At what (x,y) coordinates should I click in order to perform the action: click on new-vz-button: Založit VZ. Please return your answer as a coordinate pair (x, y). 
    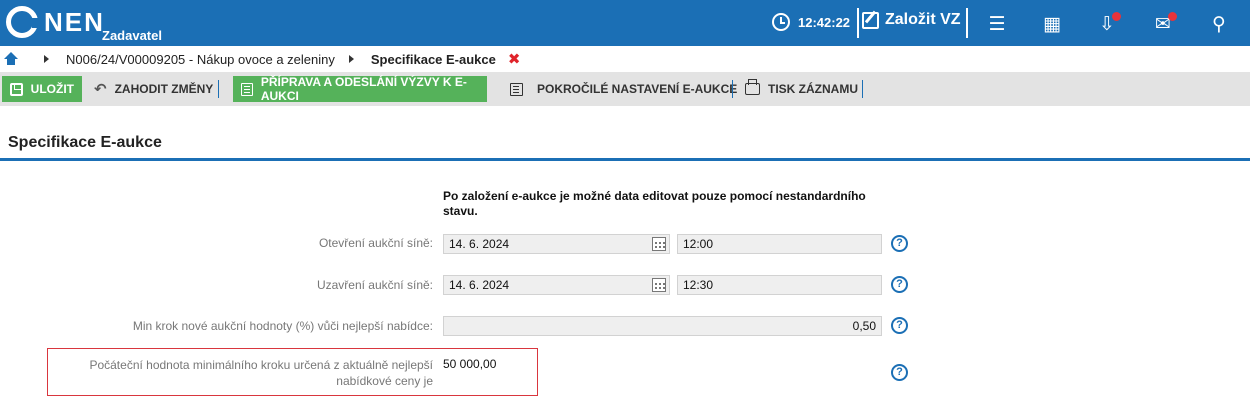
    Looking at the image, I should click on (911, 20).